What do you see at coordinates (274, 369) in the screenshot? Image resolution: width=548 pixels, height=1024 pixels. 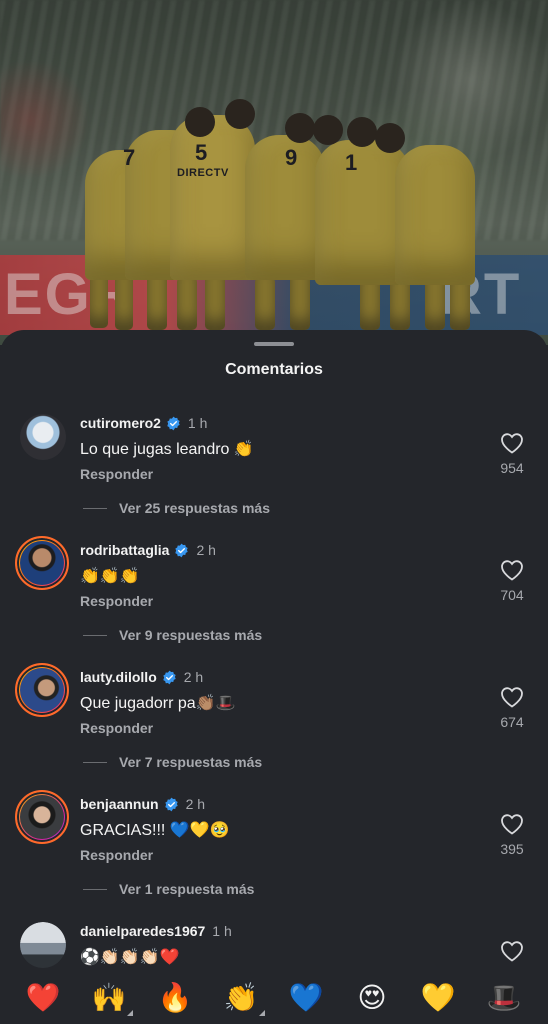 I see `sheet-title: Comentarios` at bounding box center [274, 369].